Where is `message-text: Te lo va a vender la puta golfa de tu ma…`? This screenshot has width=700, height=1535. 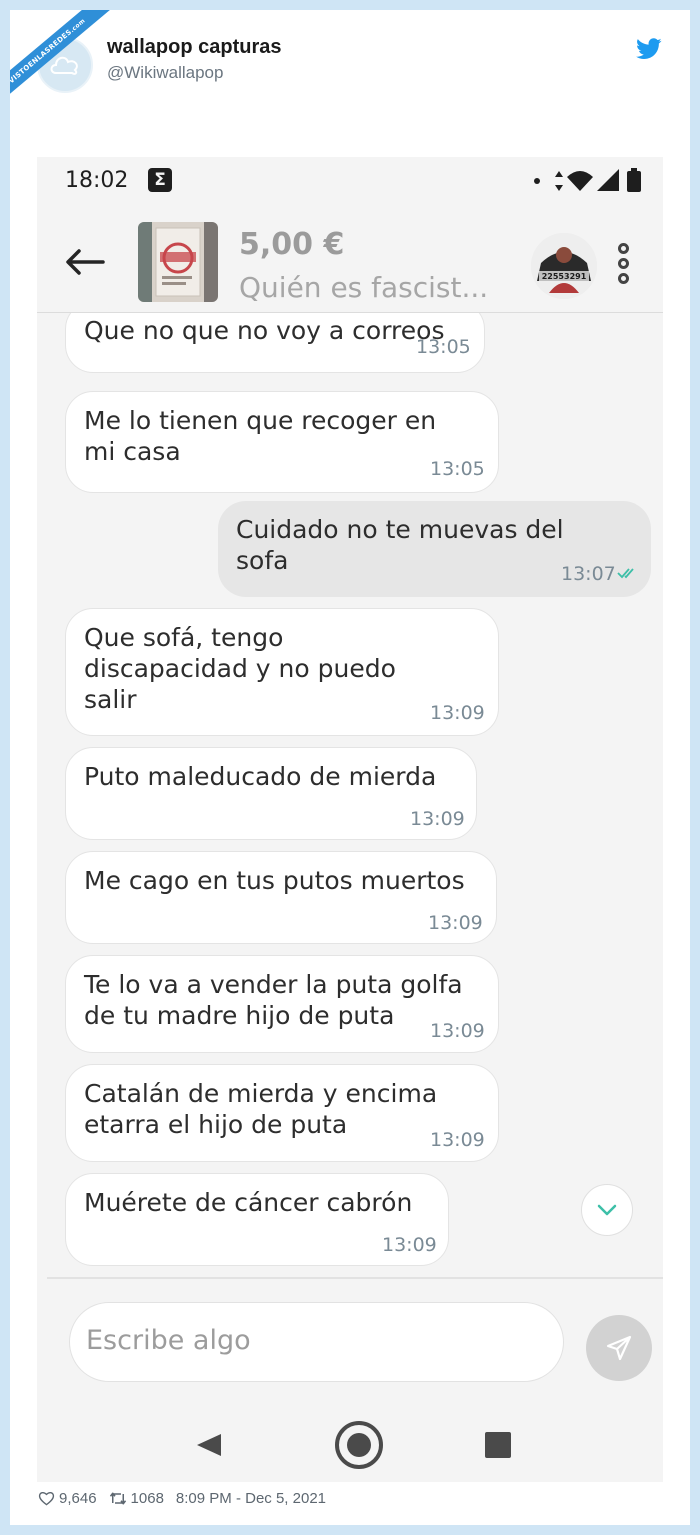 message-text: Te lo va a vender la puta golfa de tu ma… is located at coordinates (273, 1000).